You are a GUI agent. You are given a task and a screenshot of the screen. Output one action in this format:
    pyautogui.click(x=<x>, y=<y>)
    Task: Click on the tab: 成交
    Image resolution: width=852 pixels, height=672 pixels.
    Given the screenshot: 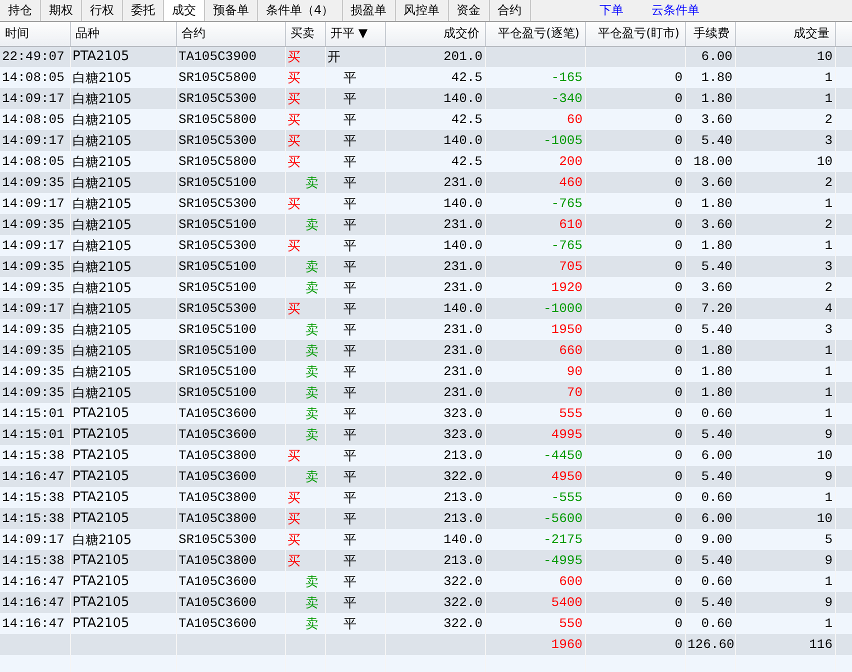 What is the action you would take?
    pyautogui.click(x=184, y=10)
    